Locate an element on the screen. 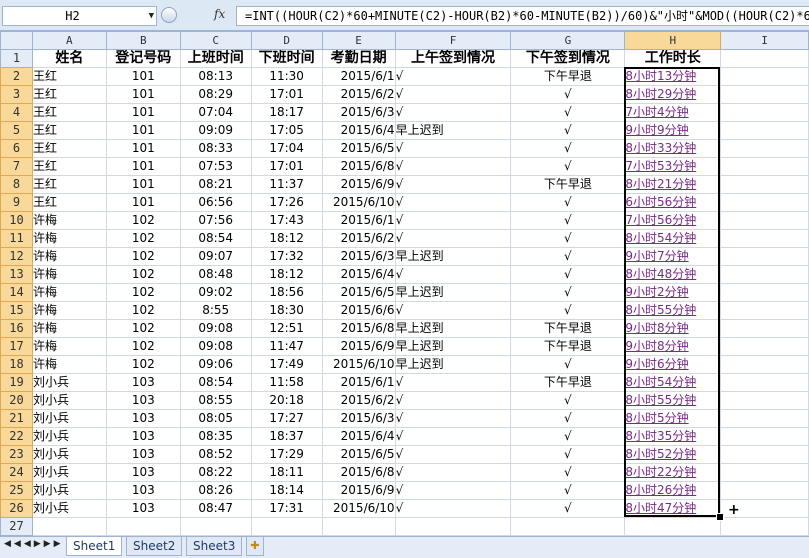 The height and width of the screenshot is (558, 809). cell-in: 8:55 is located at coordinates (215, 310).